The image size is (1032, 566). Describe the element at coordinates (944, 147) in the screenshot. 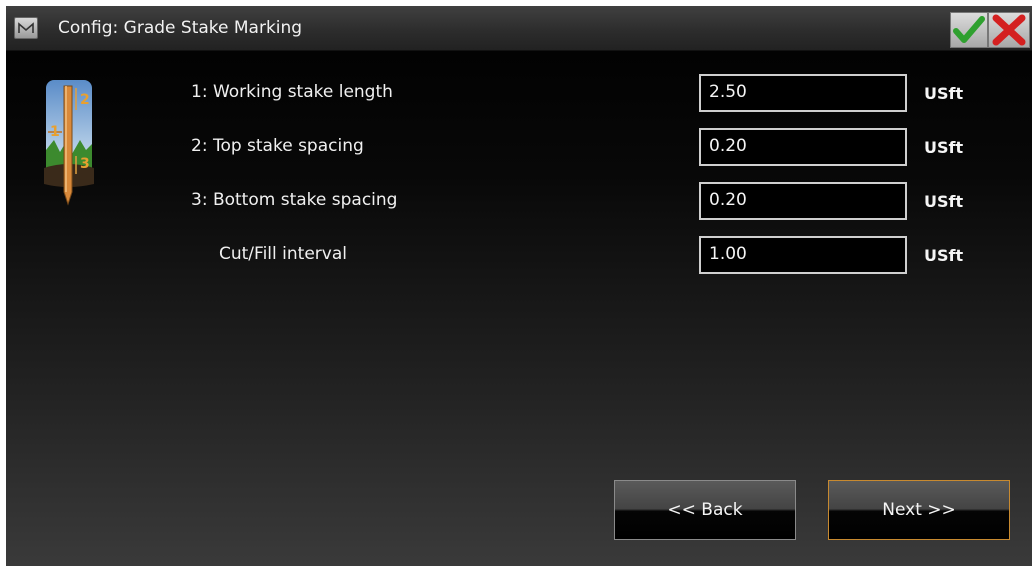

I see `top-stake-spacing-unit: USft` at that location.